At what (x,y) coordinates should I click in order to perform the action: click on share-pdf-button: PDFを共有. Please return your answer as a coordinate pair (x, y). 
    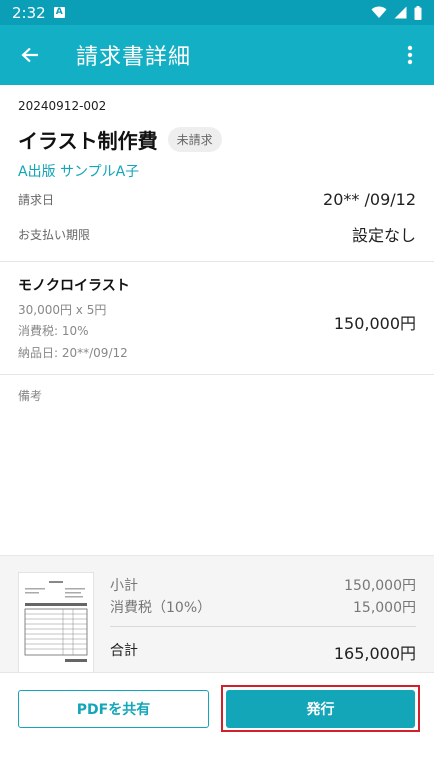
    Looking at the image, I should click on (113, 709).